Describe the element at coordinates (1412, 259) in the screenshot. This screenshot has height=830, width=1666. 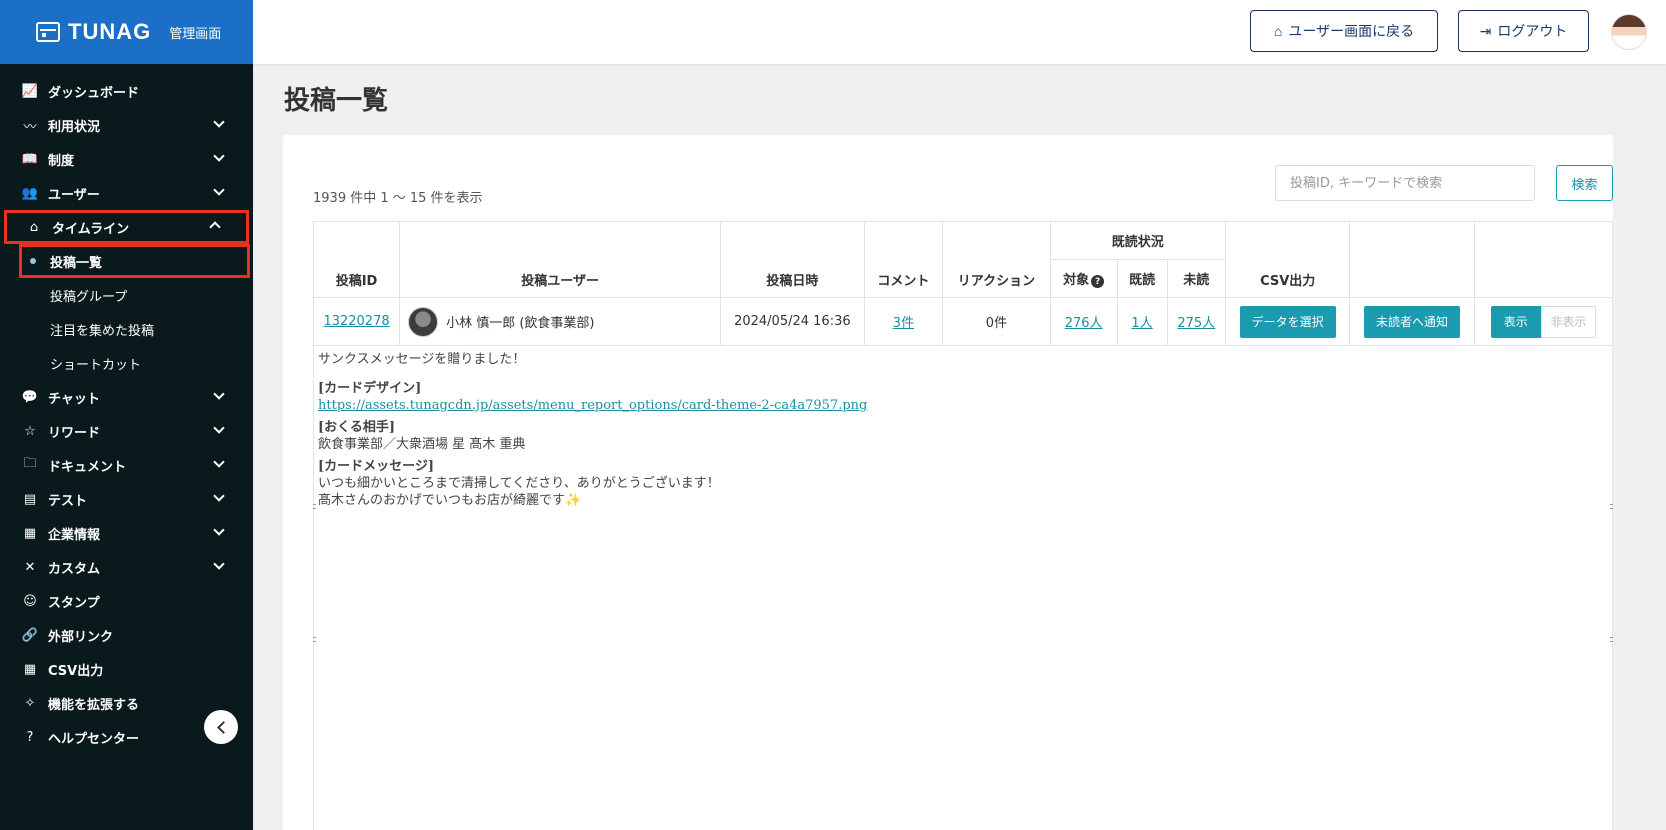
I see `col-notify` at that location.